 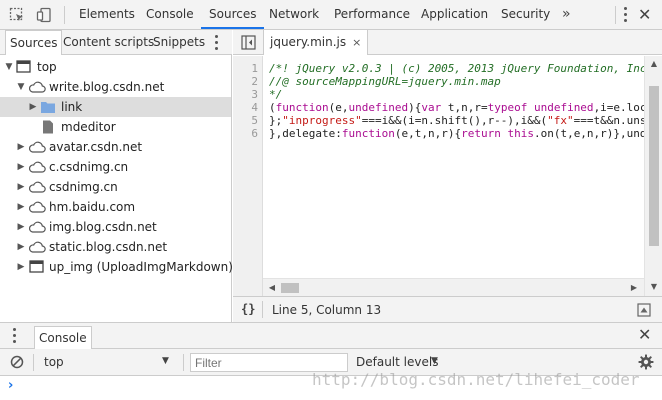 I want to click on horizontal-scroll-thumb, so click(x=290, y=288).